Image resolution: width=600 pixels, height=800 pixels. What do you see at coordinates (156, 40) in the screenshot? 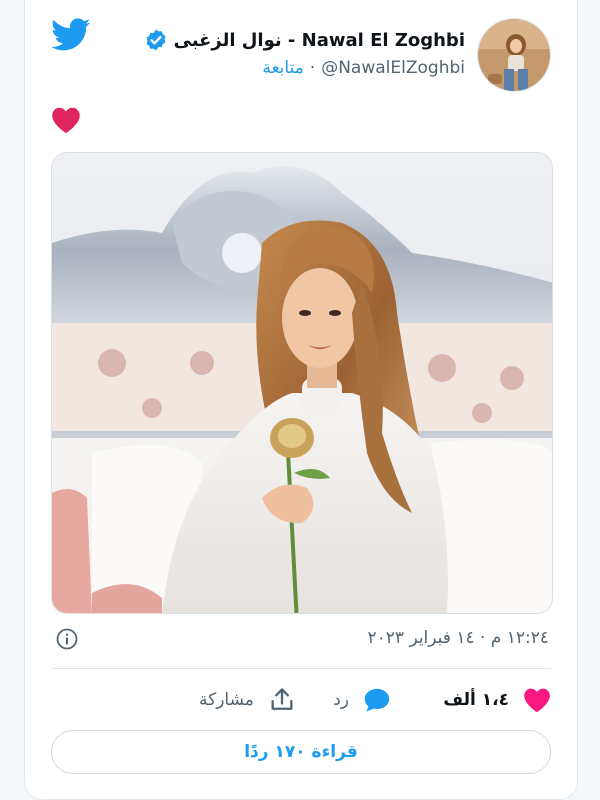
I see `verified-badge-icon` at bounding box center [156, 40].